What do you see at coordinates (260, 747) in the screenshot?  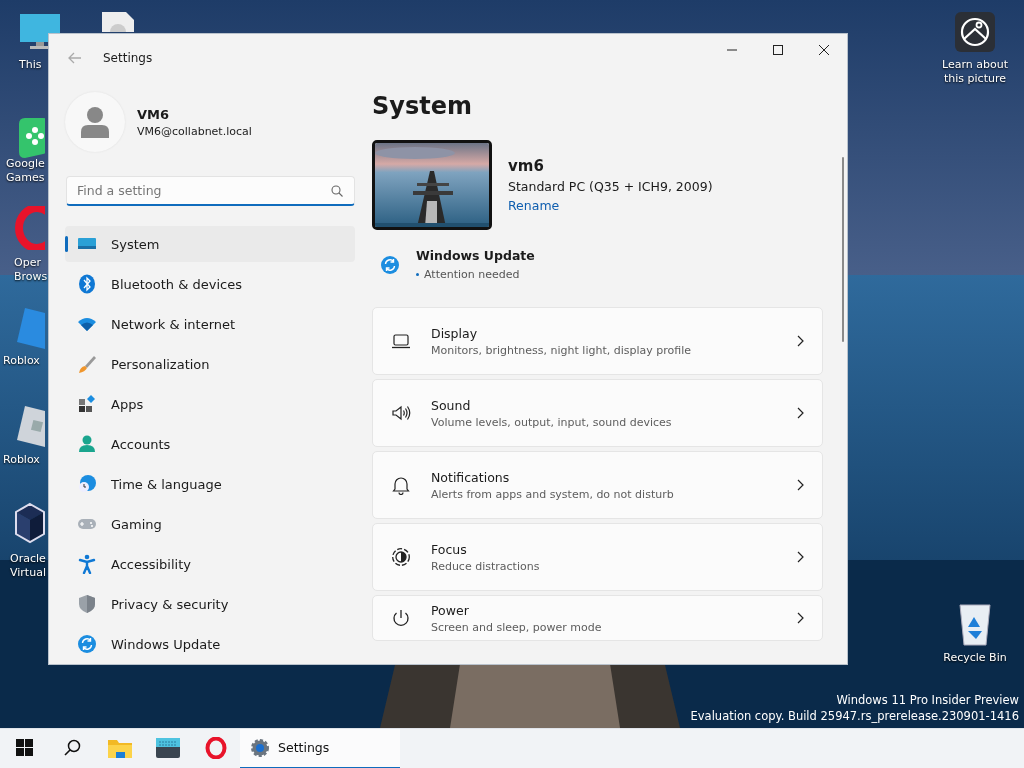 I see `gear-icon` at bounding box center [260, 747].